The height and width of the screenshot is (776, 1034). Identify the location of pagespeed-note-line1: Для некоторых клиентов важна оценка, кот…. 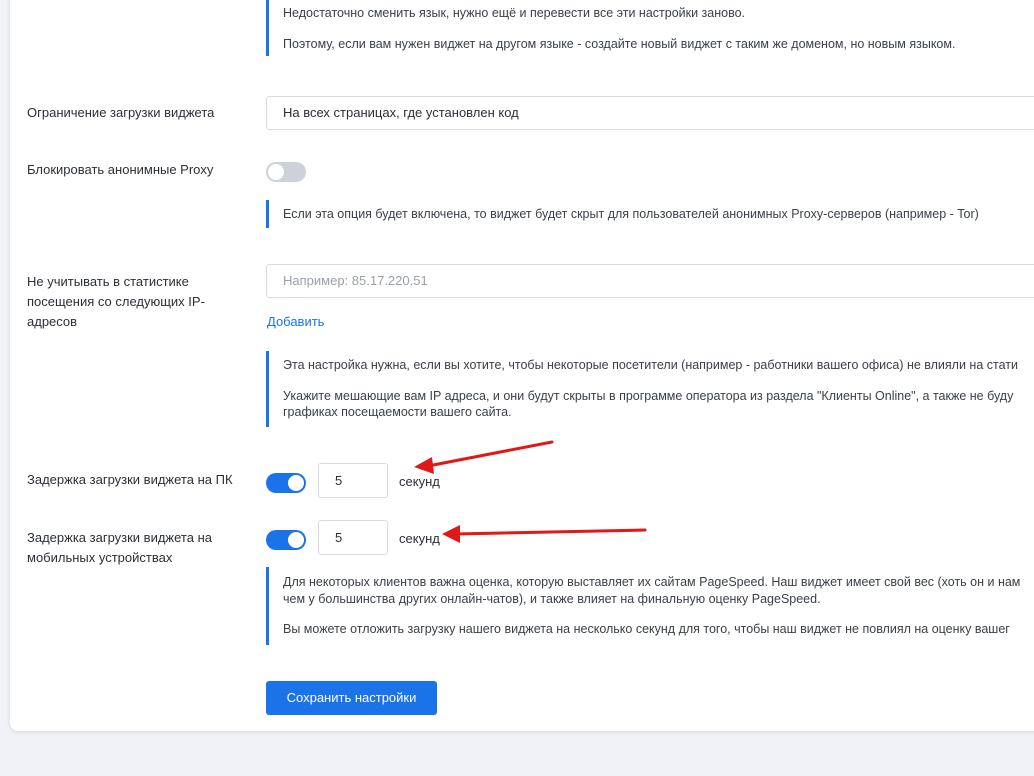
(652, 582).